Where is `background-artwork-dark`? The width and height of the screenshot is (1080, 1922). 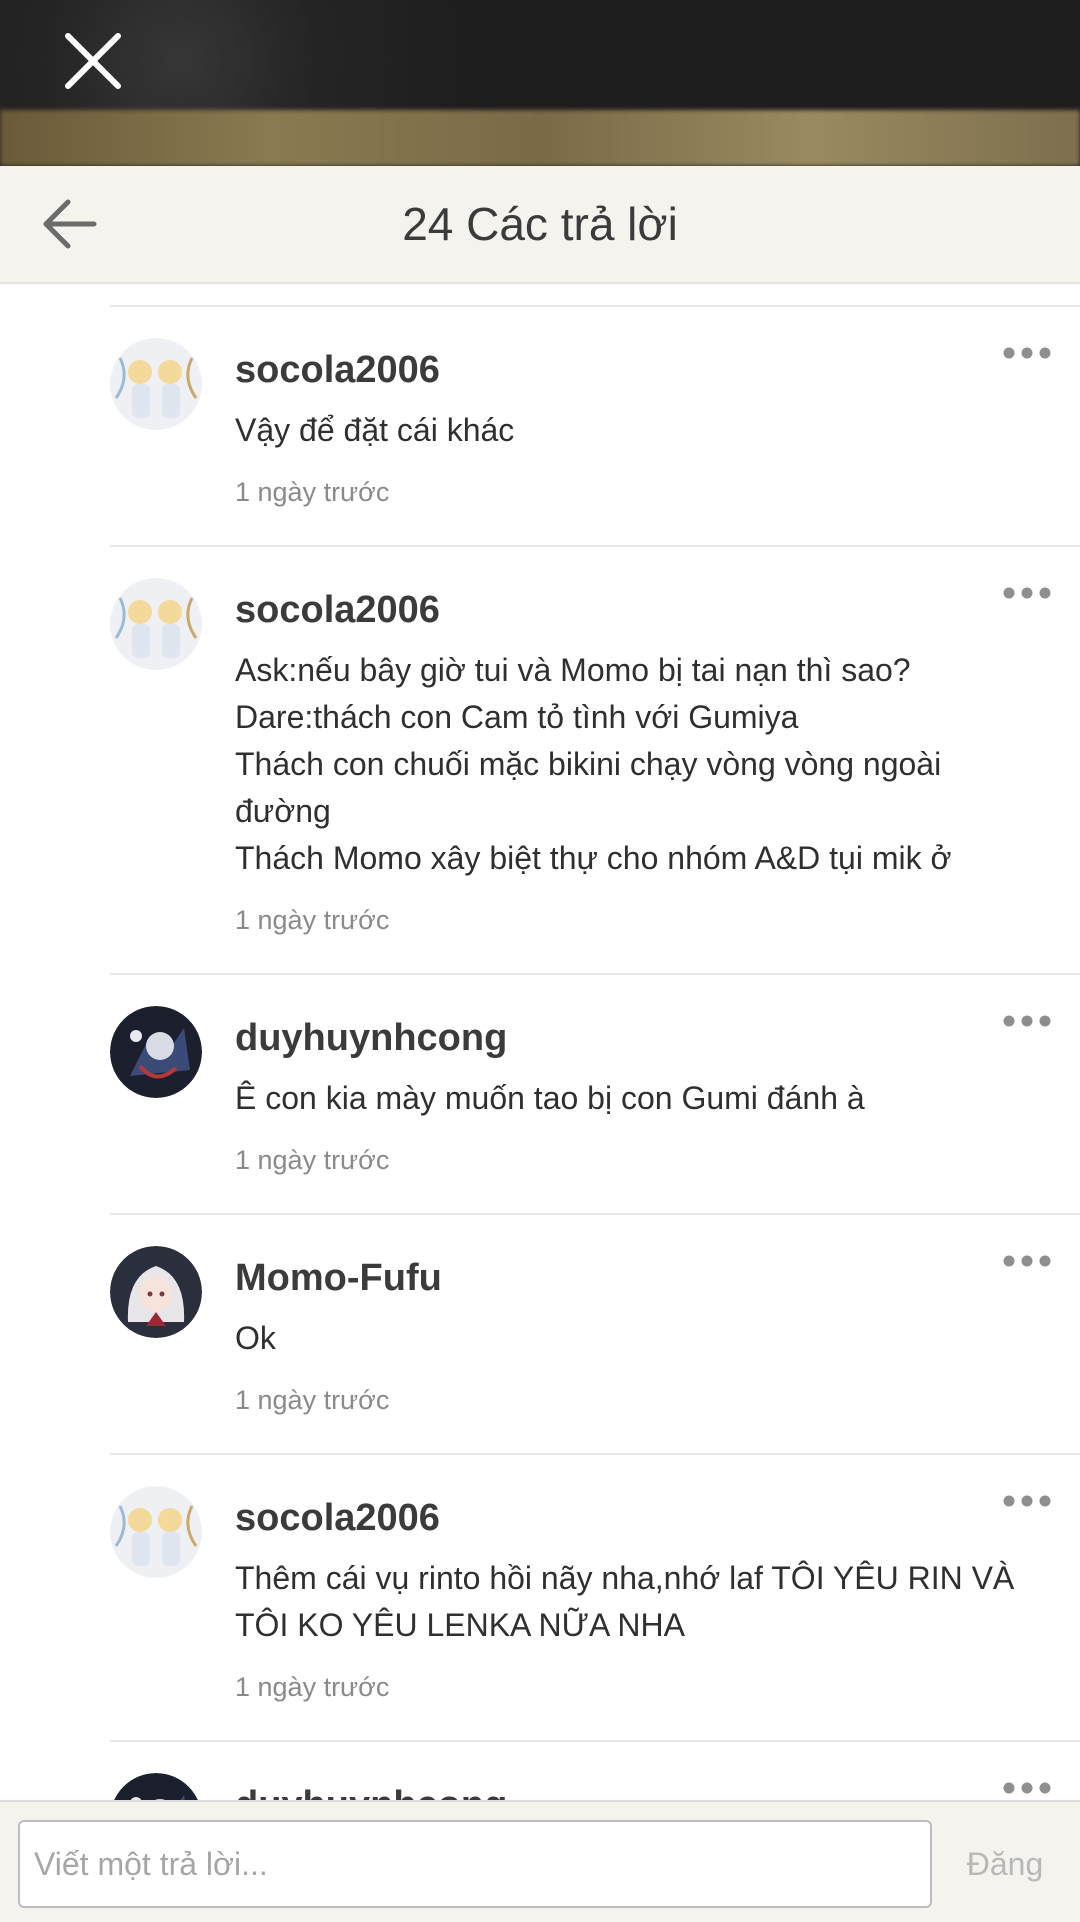
background-artwork-dark is located at coordinates (540, 56).